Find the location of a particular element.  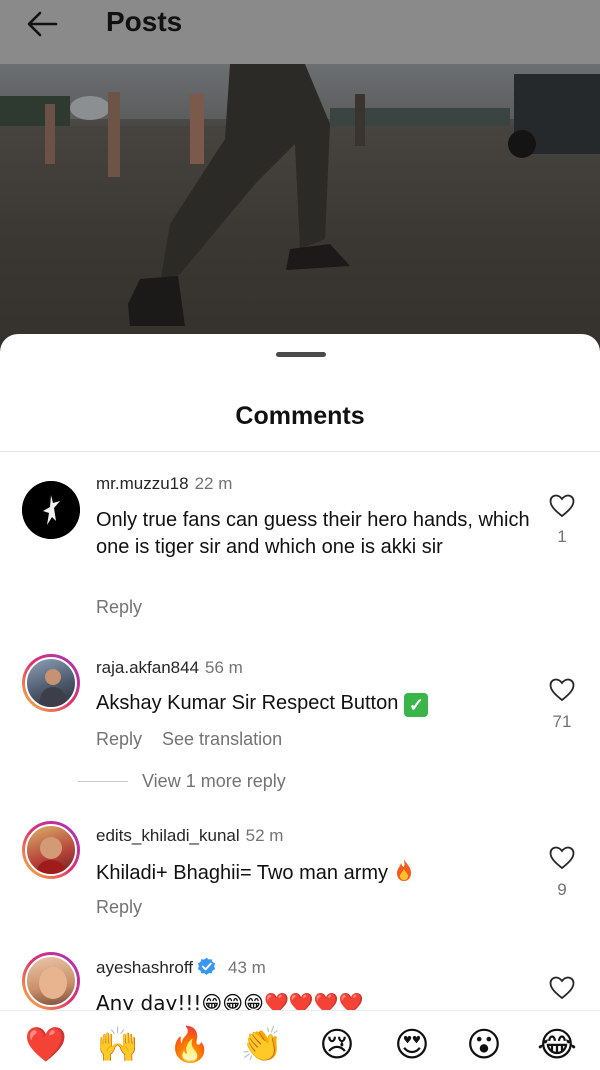

arrow-left-icon is located at coordinates (42, 24).